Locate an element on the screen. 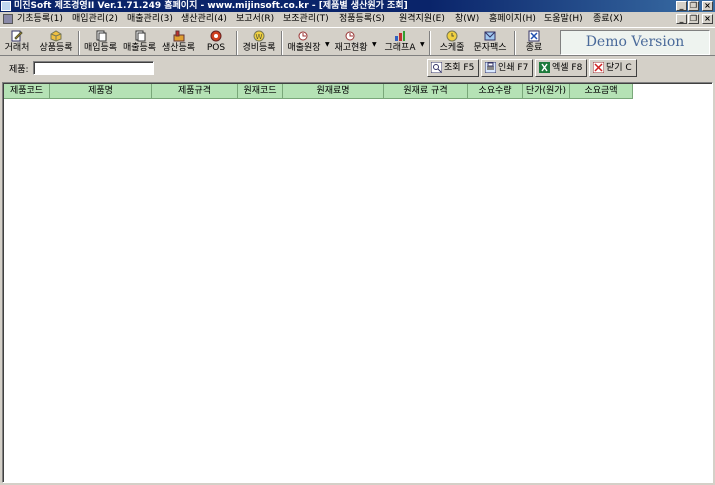  column-header-product-name: 제품명 is located at coordinates (101, 91).